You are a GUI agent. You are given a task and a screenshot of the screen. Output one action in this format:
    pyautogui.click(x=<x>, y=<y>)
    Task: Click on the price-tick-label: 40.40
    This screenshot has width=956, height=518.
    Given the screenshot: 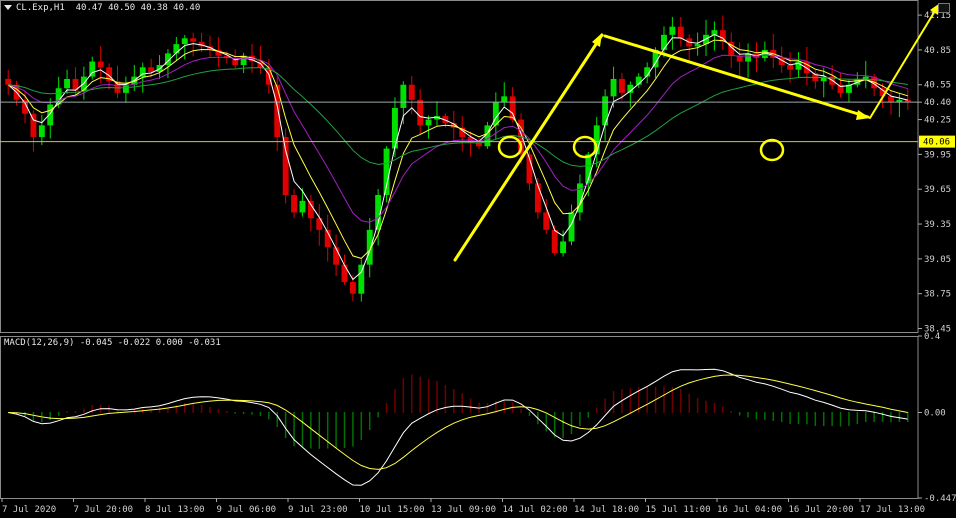 What is the action you would take?
    pyautogui.click(x=937, y=103)
    